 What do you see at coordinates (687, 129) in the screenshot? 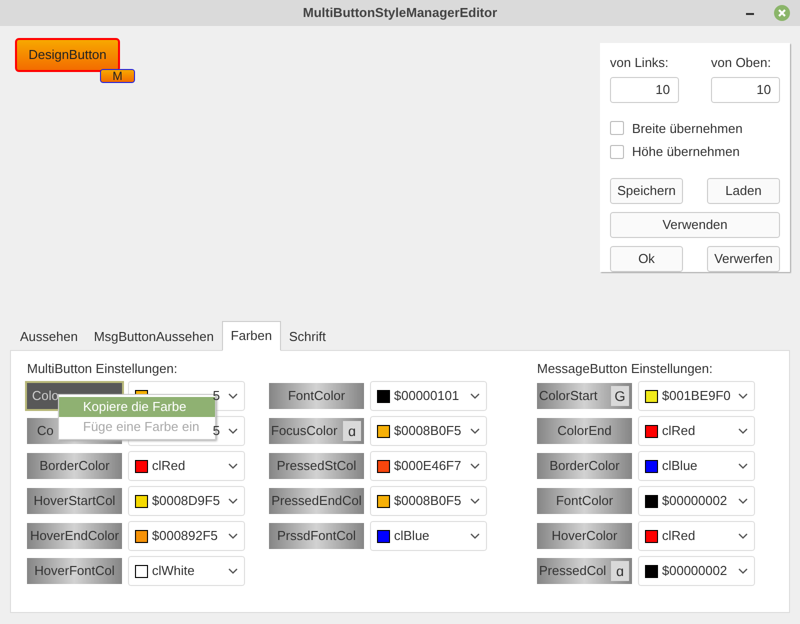
I see `checkbox-label: Breite übernehmen` at bounding box center [687, 129].